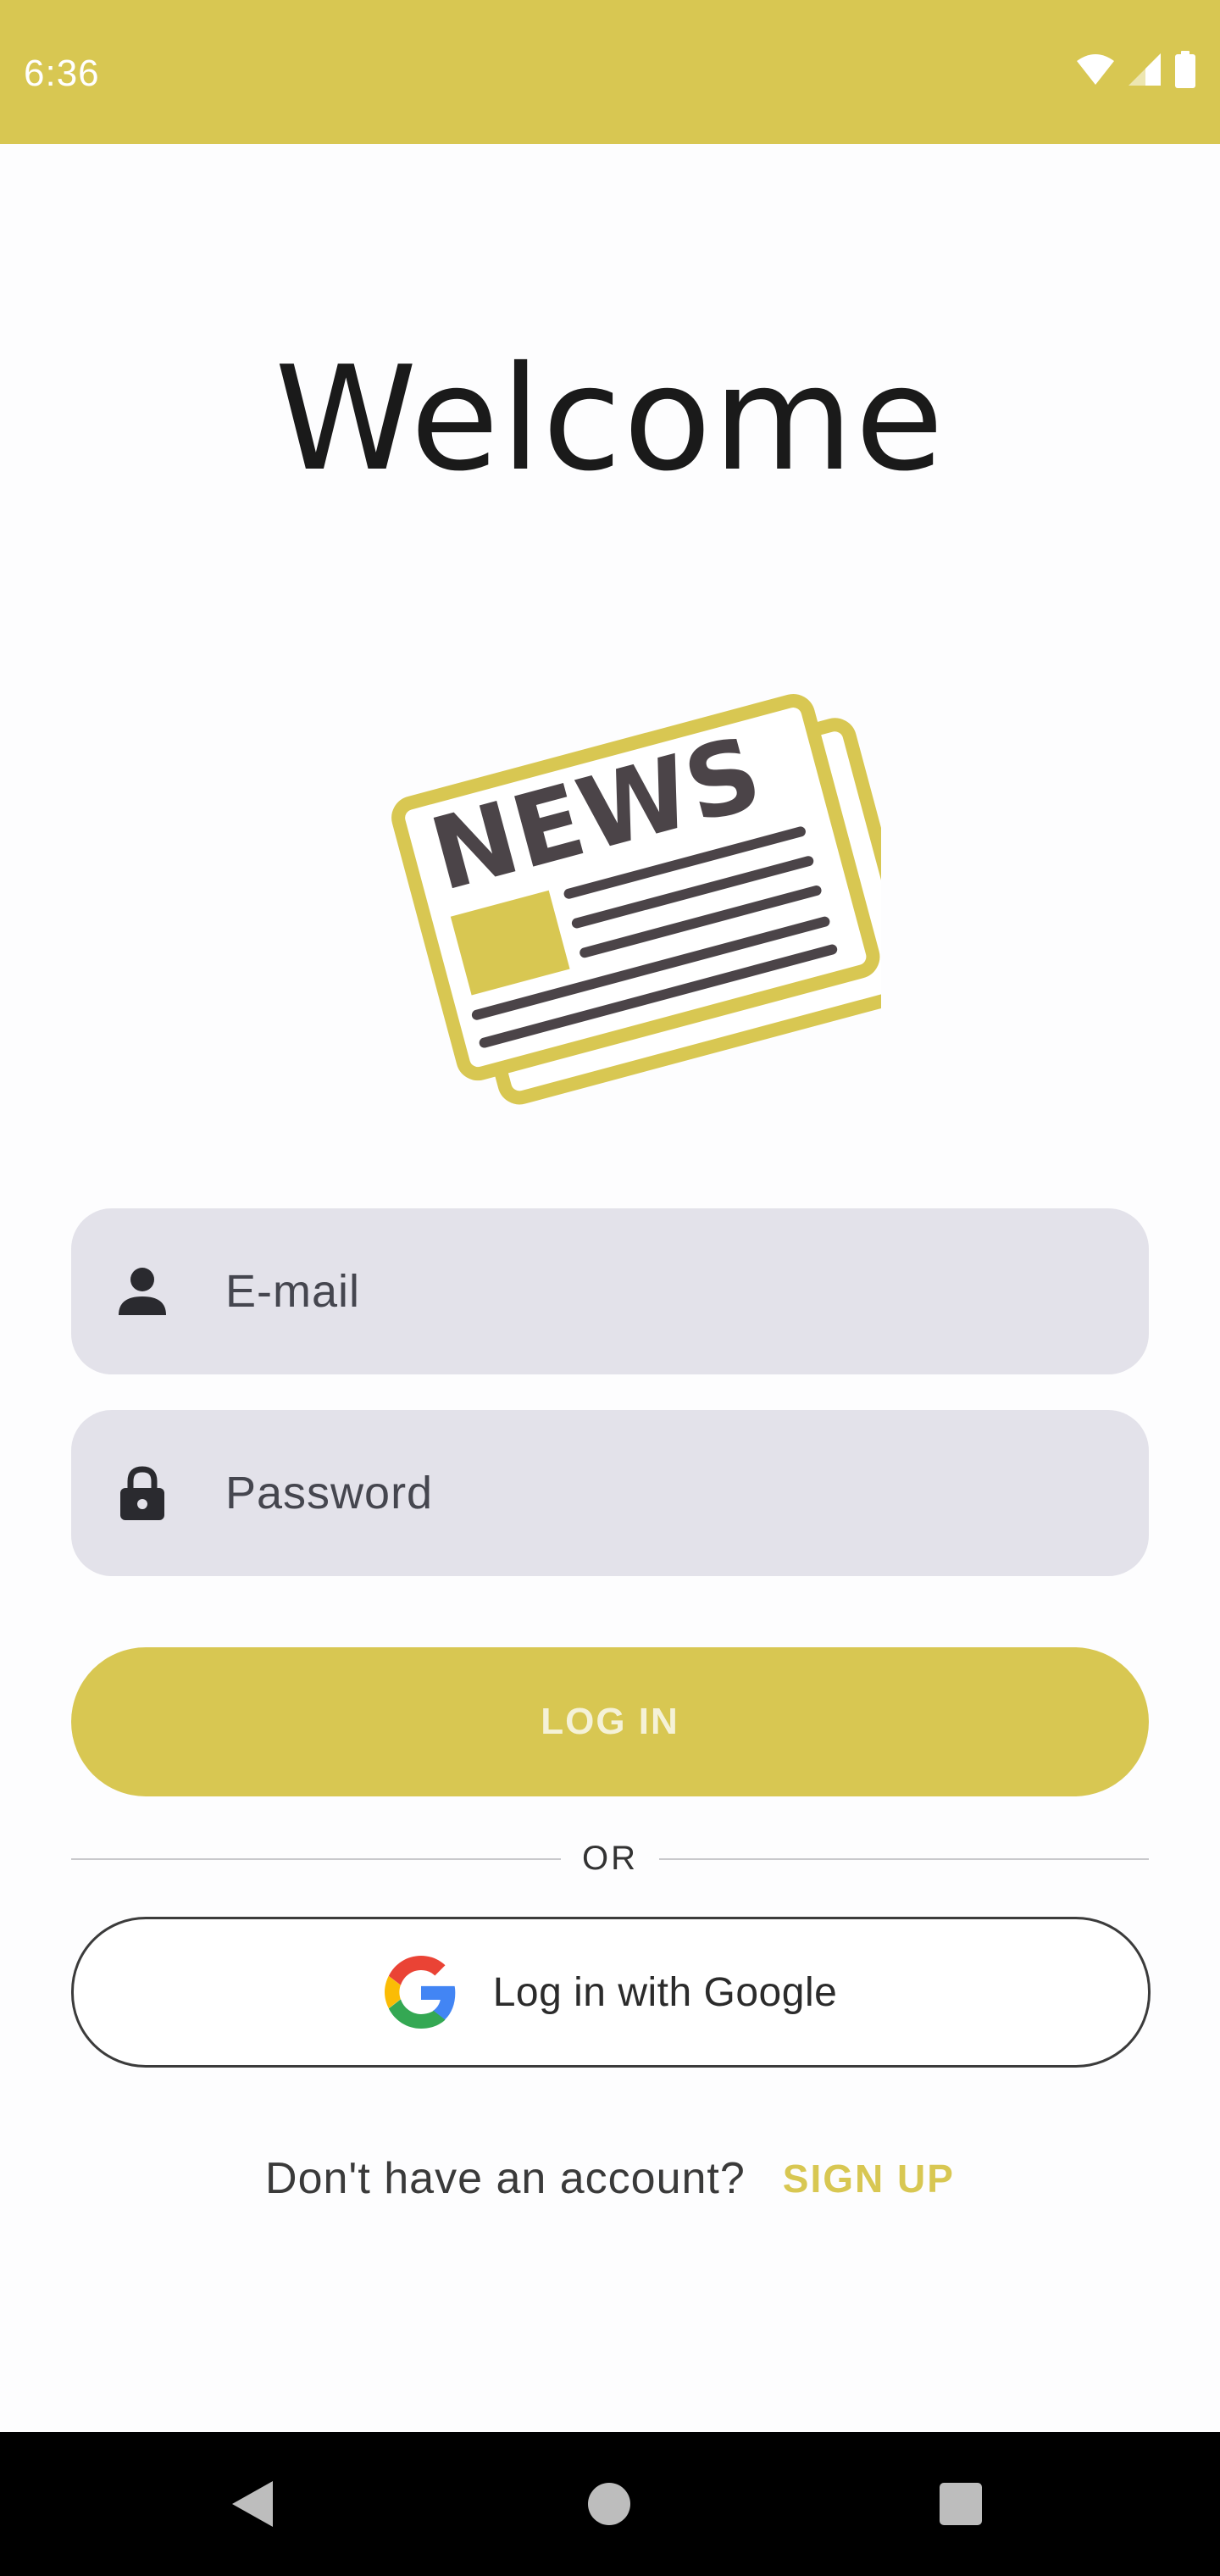  Describe the element at coordinates (1144, 69) in the screenshot. I see `signal-icon` at that location.